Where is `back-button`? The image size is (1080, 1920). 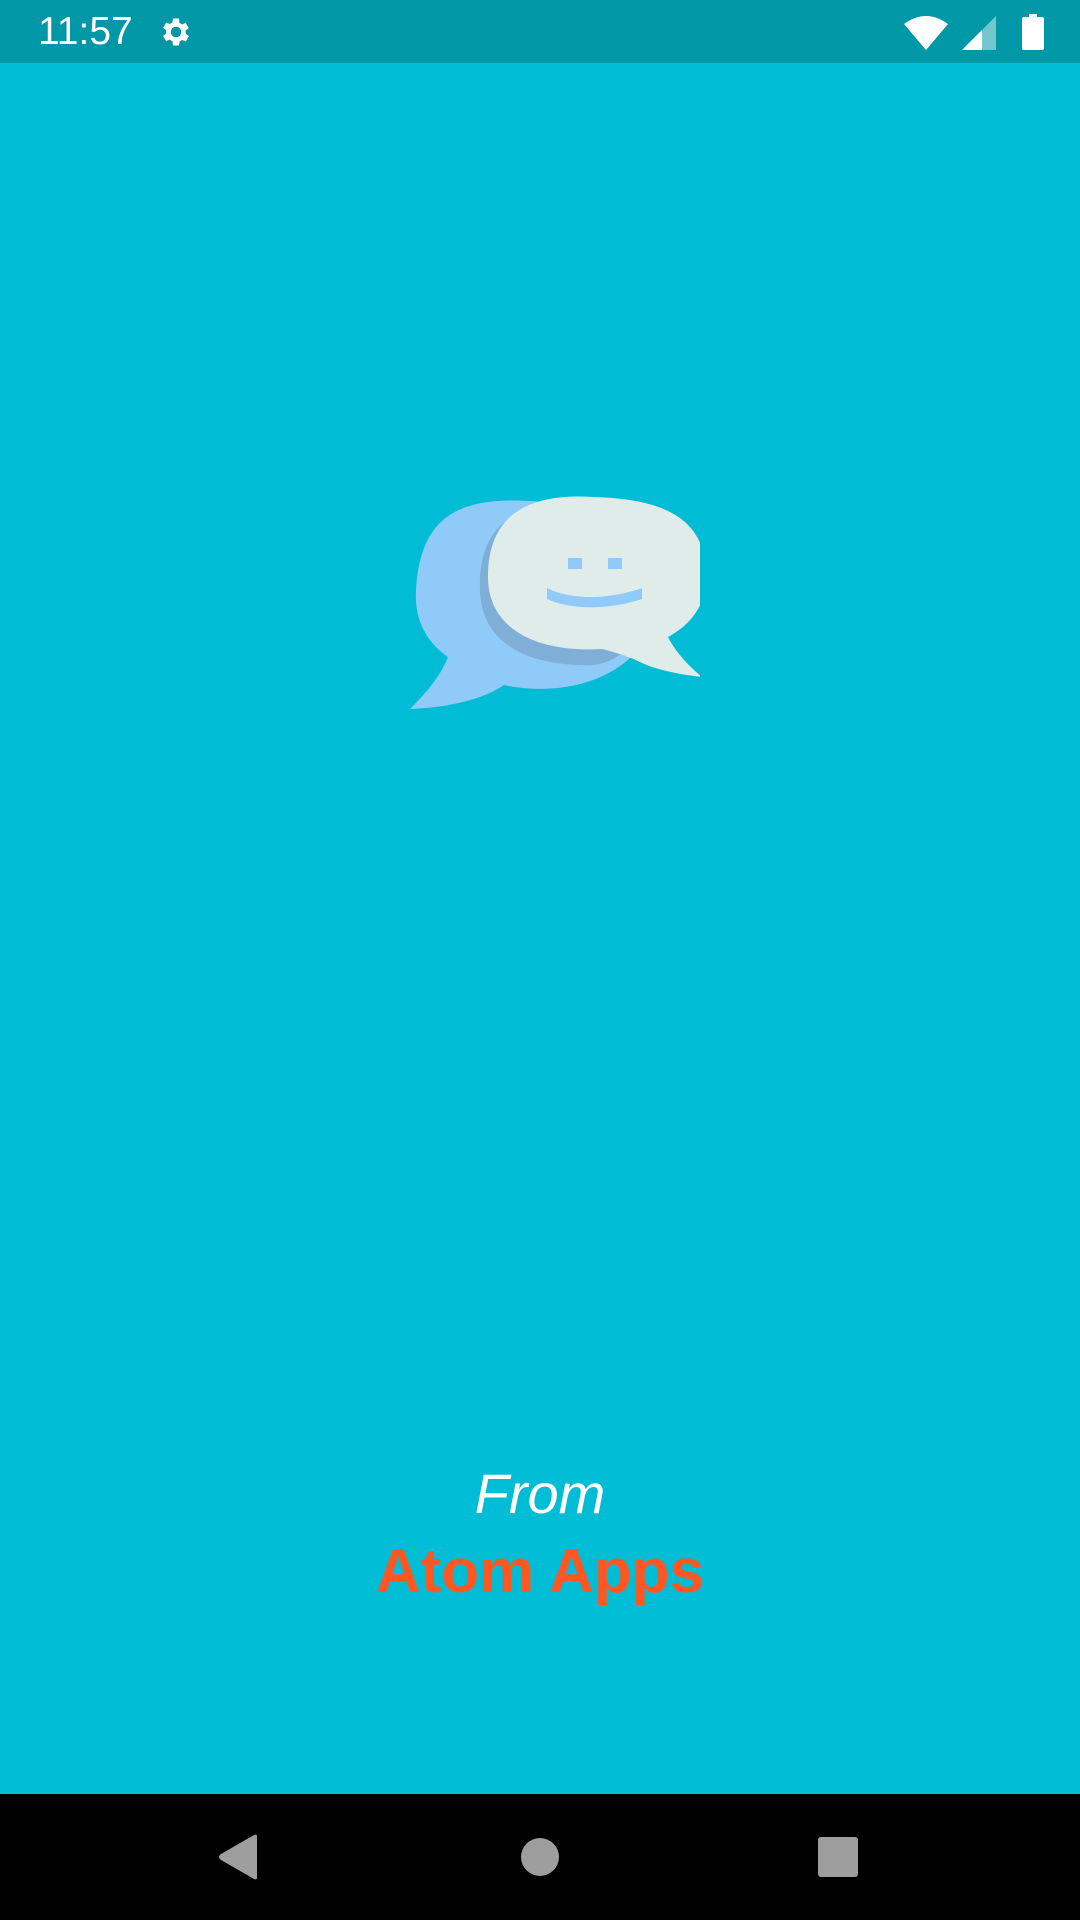 back-button is located at coordinates (239, 1857).